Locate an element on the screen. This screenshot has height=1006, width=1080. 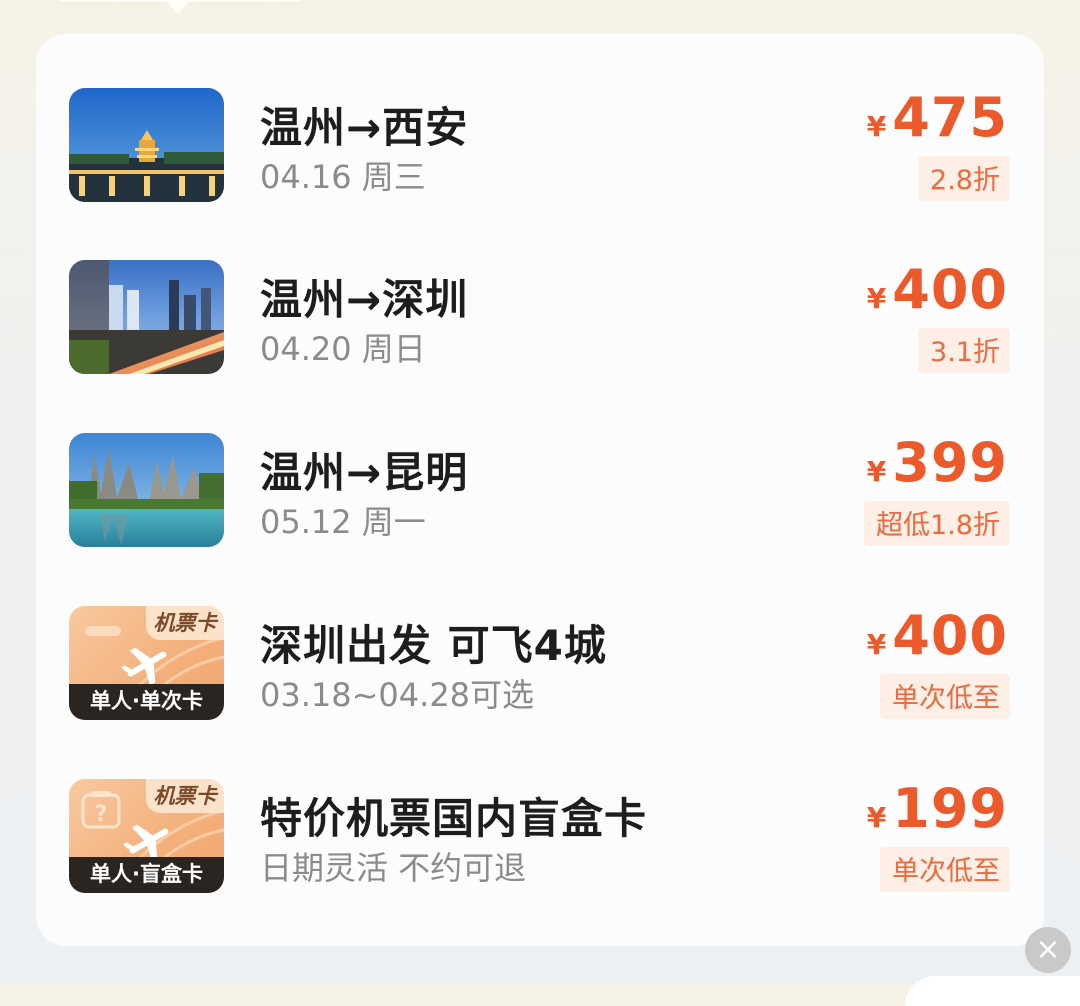
price: ¥399 is located at coordinates (937, 462).